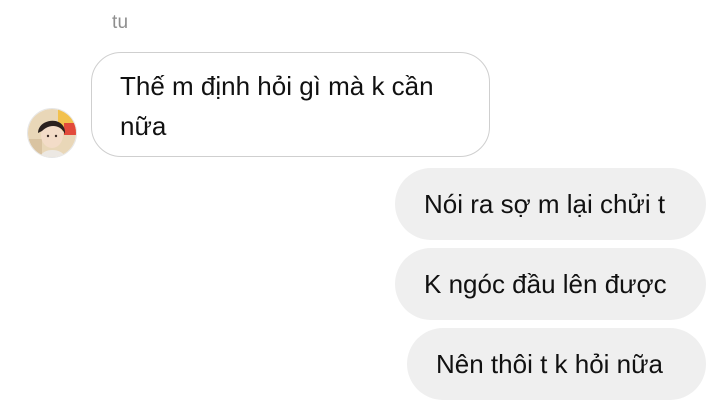 Image resolution: width=720 pixels, height=416 pixels. What do you see at coordinates (545, 204) in the screenshot?
I see `outgoing-message-text: Nói ra sợ m lại chửi t` at bounding box center [545, 204].